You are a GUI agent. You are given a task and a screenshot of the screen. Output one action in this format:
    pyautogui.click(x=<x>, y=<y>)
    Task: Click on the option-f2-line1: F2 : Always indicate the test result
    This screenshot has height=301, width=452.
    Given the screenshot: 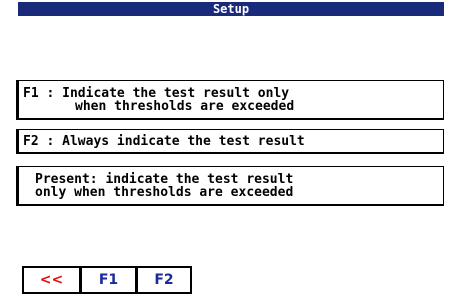 What is the action you would take?
    pyautogui.click(x=164, y=141)
    